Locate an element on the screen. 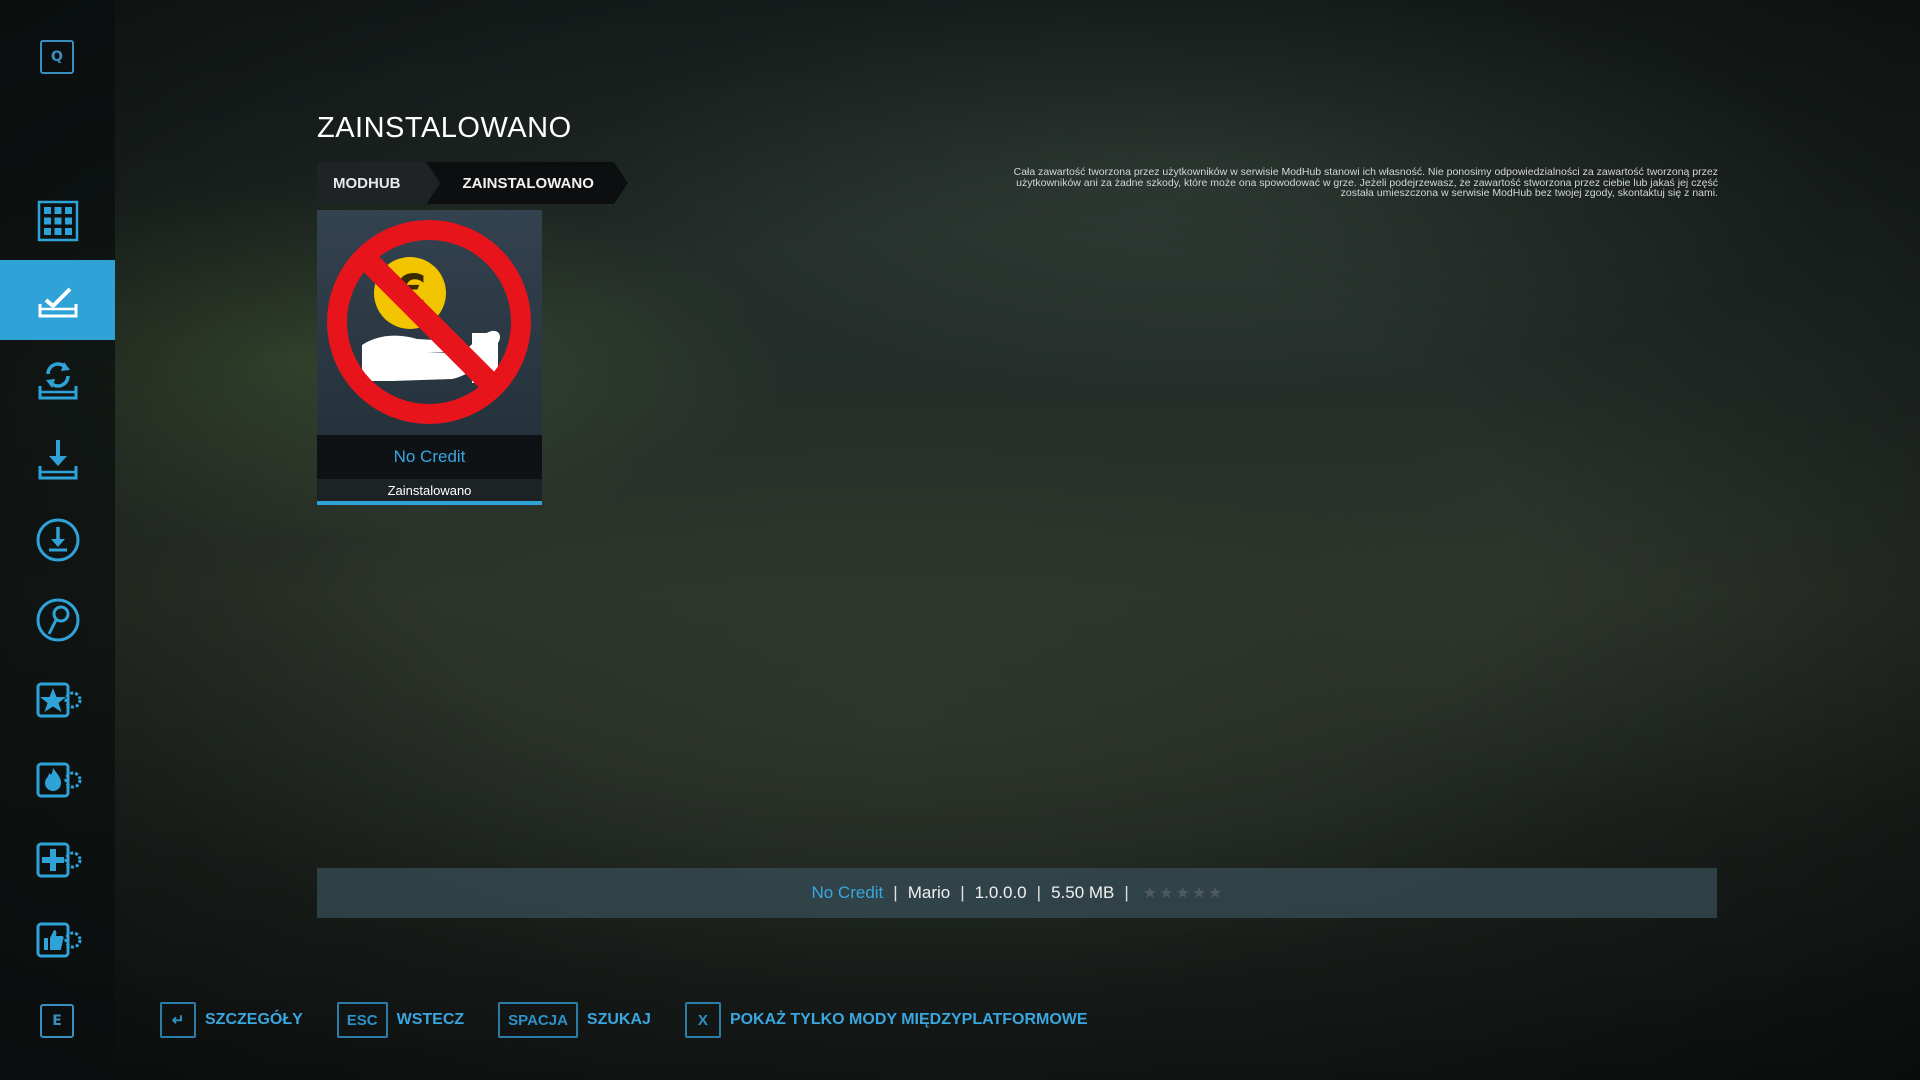 The image size is (1920, 1080). installed-mods-icon is located at coordinates (57, 302).